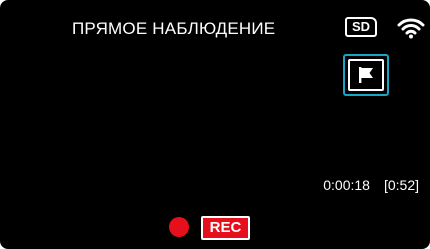 The image size is (430, 249). I want to click on rec-button: REC, so click(225, 228).